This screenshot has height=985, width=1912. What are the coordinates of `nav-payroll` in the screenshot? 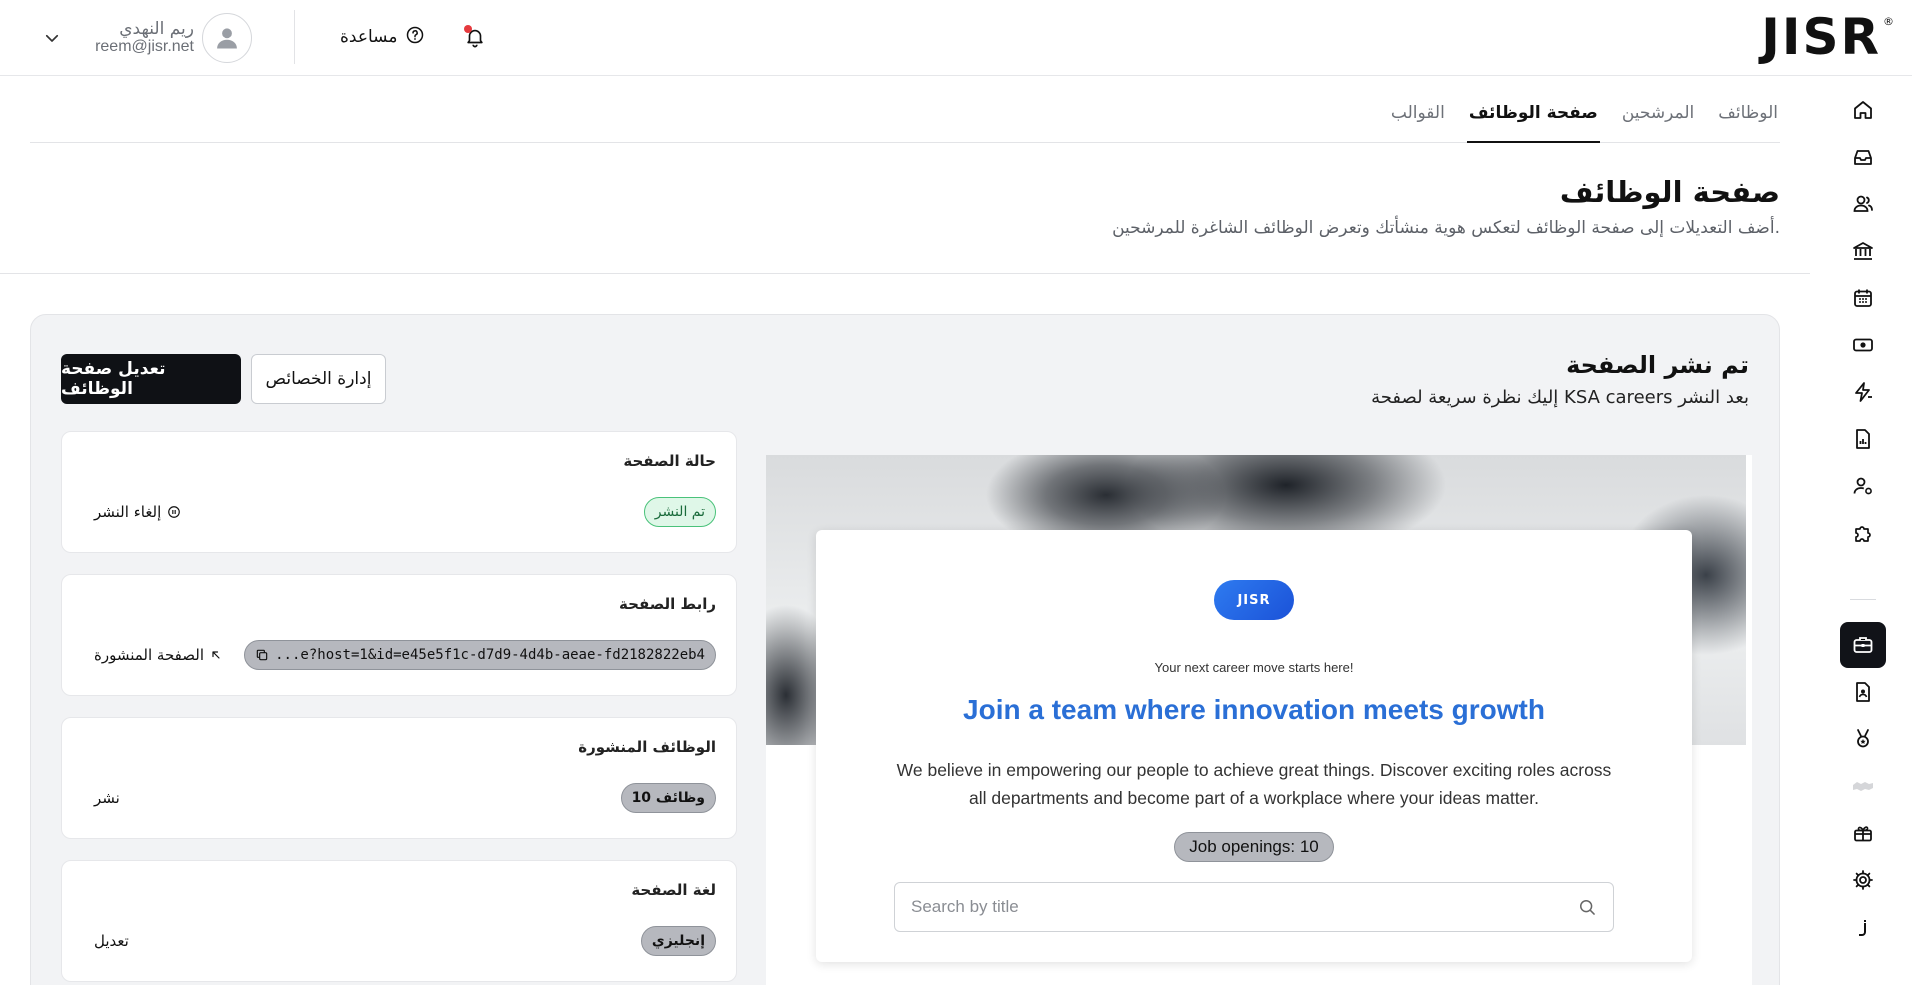 It's located at (1863, 345).